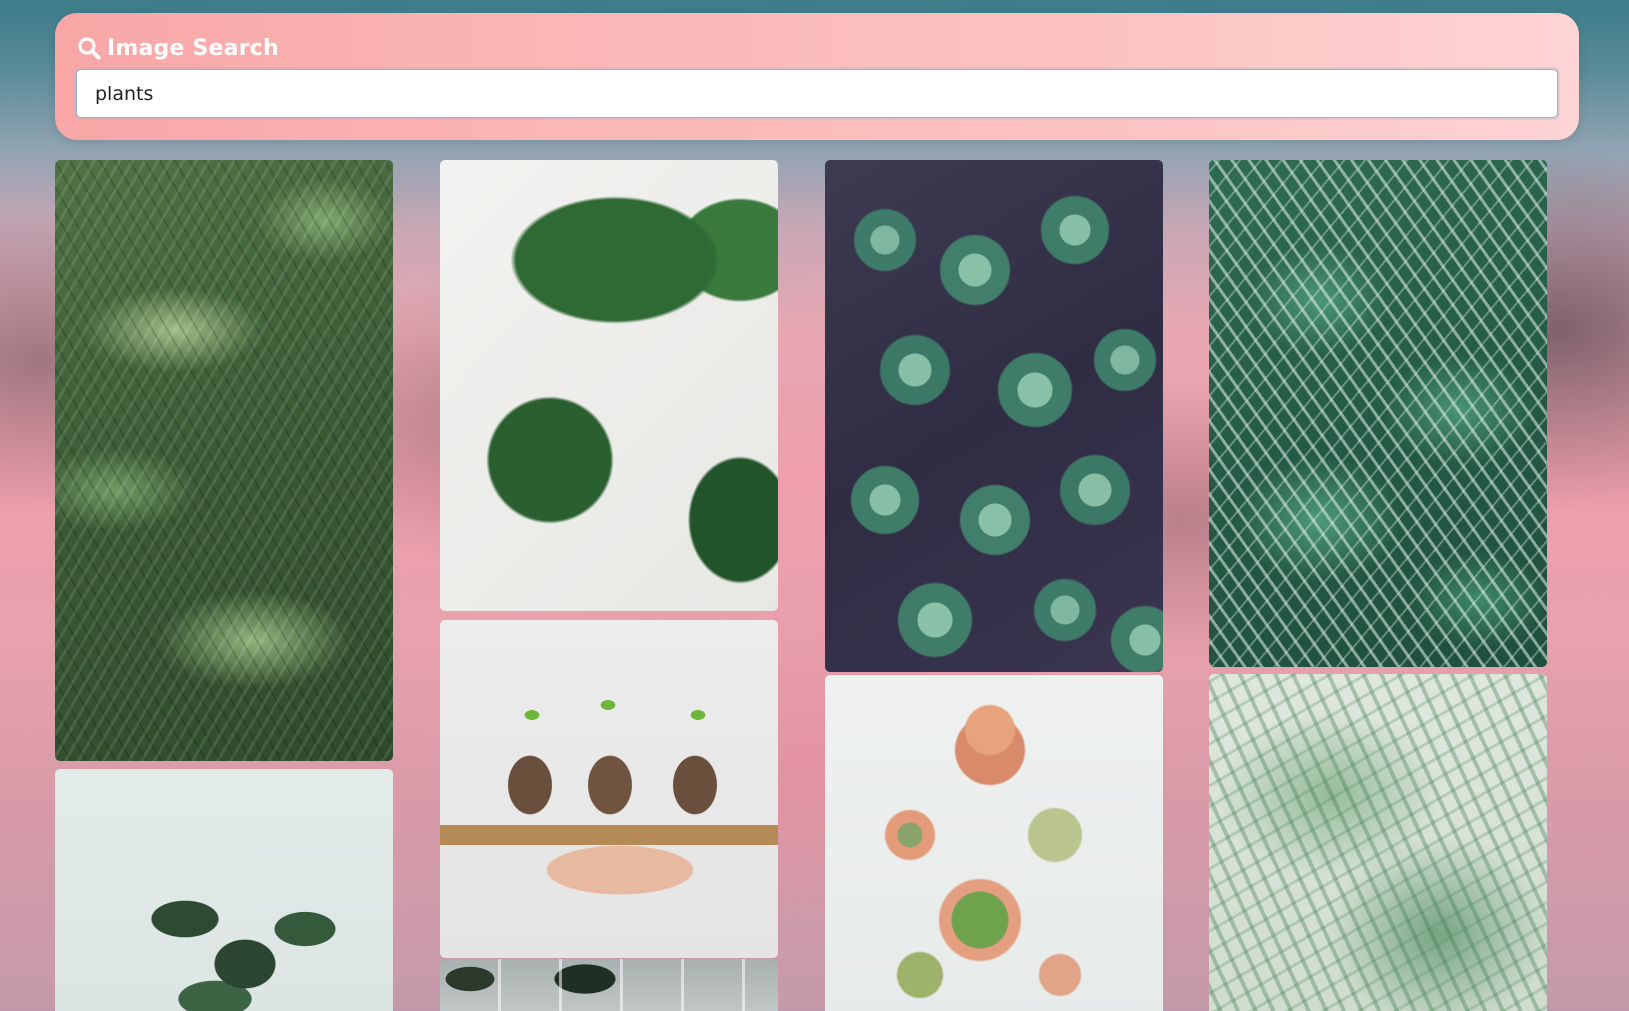  I want to click on image-result-calathea, so click(1378, 413).